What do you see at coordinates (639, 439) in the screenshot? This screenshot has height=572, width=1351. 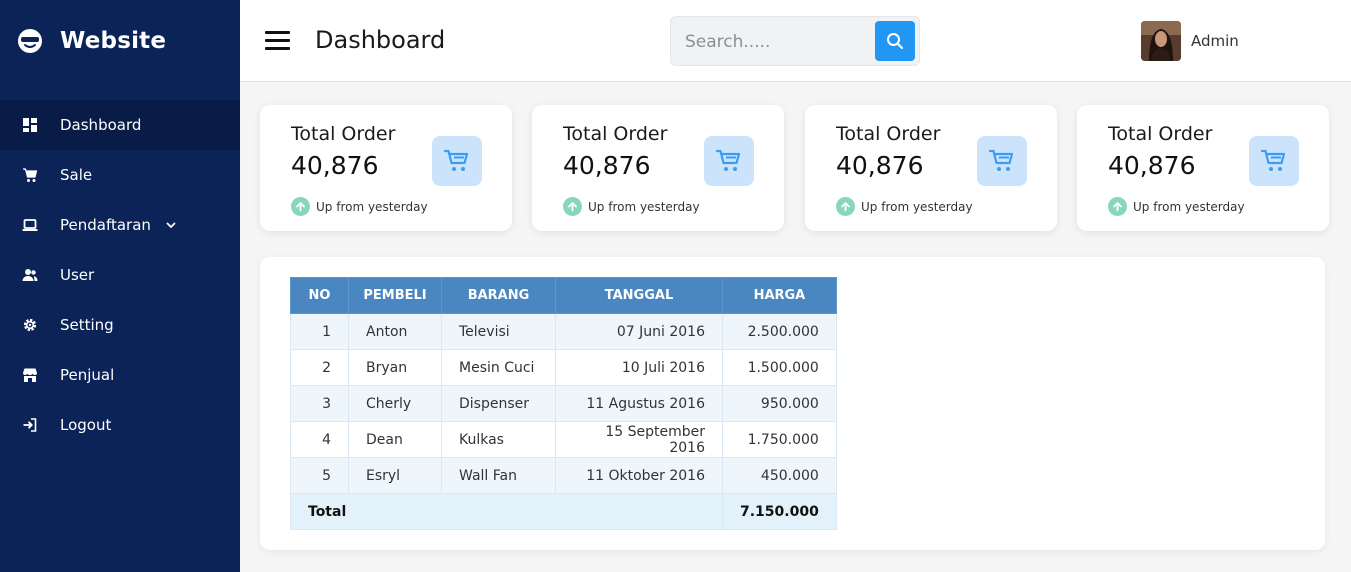 I see `cell-tanggal: 15 September 2016` at bounding box center [639, 439].